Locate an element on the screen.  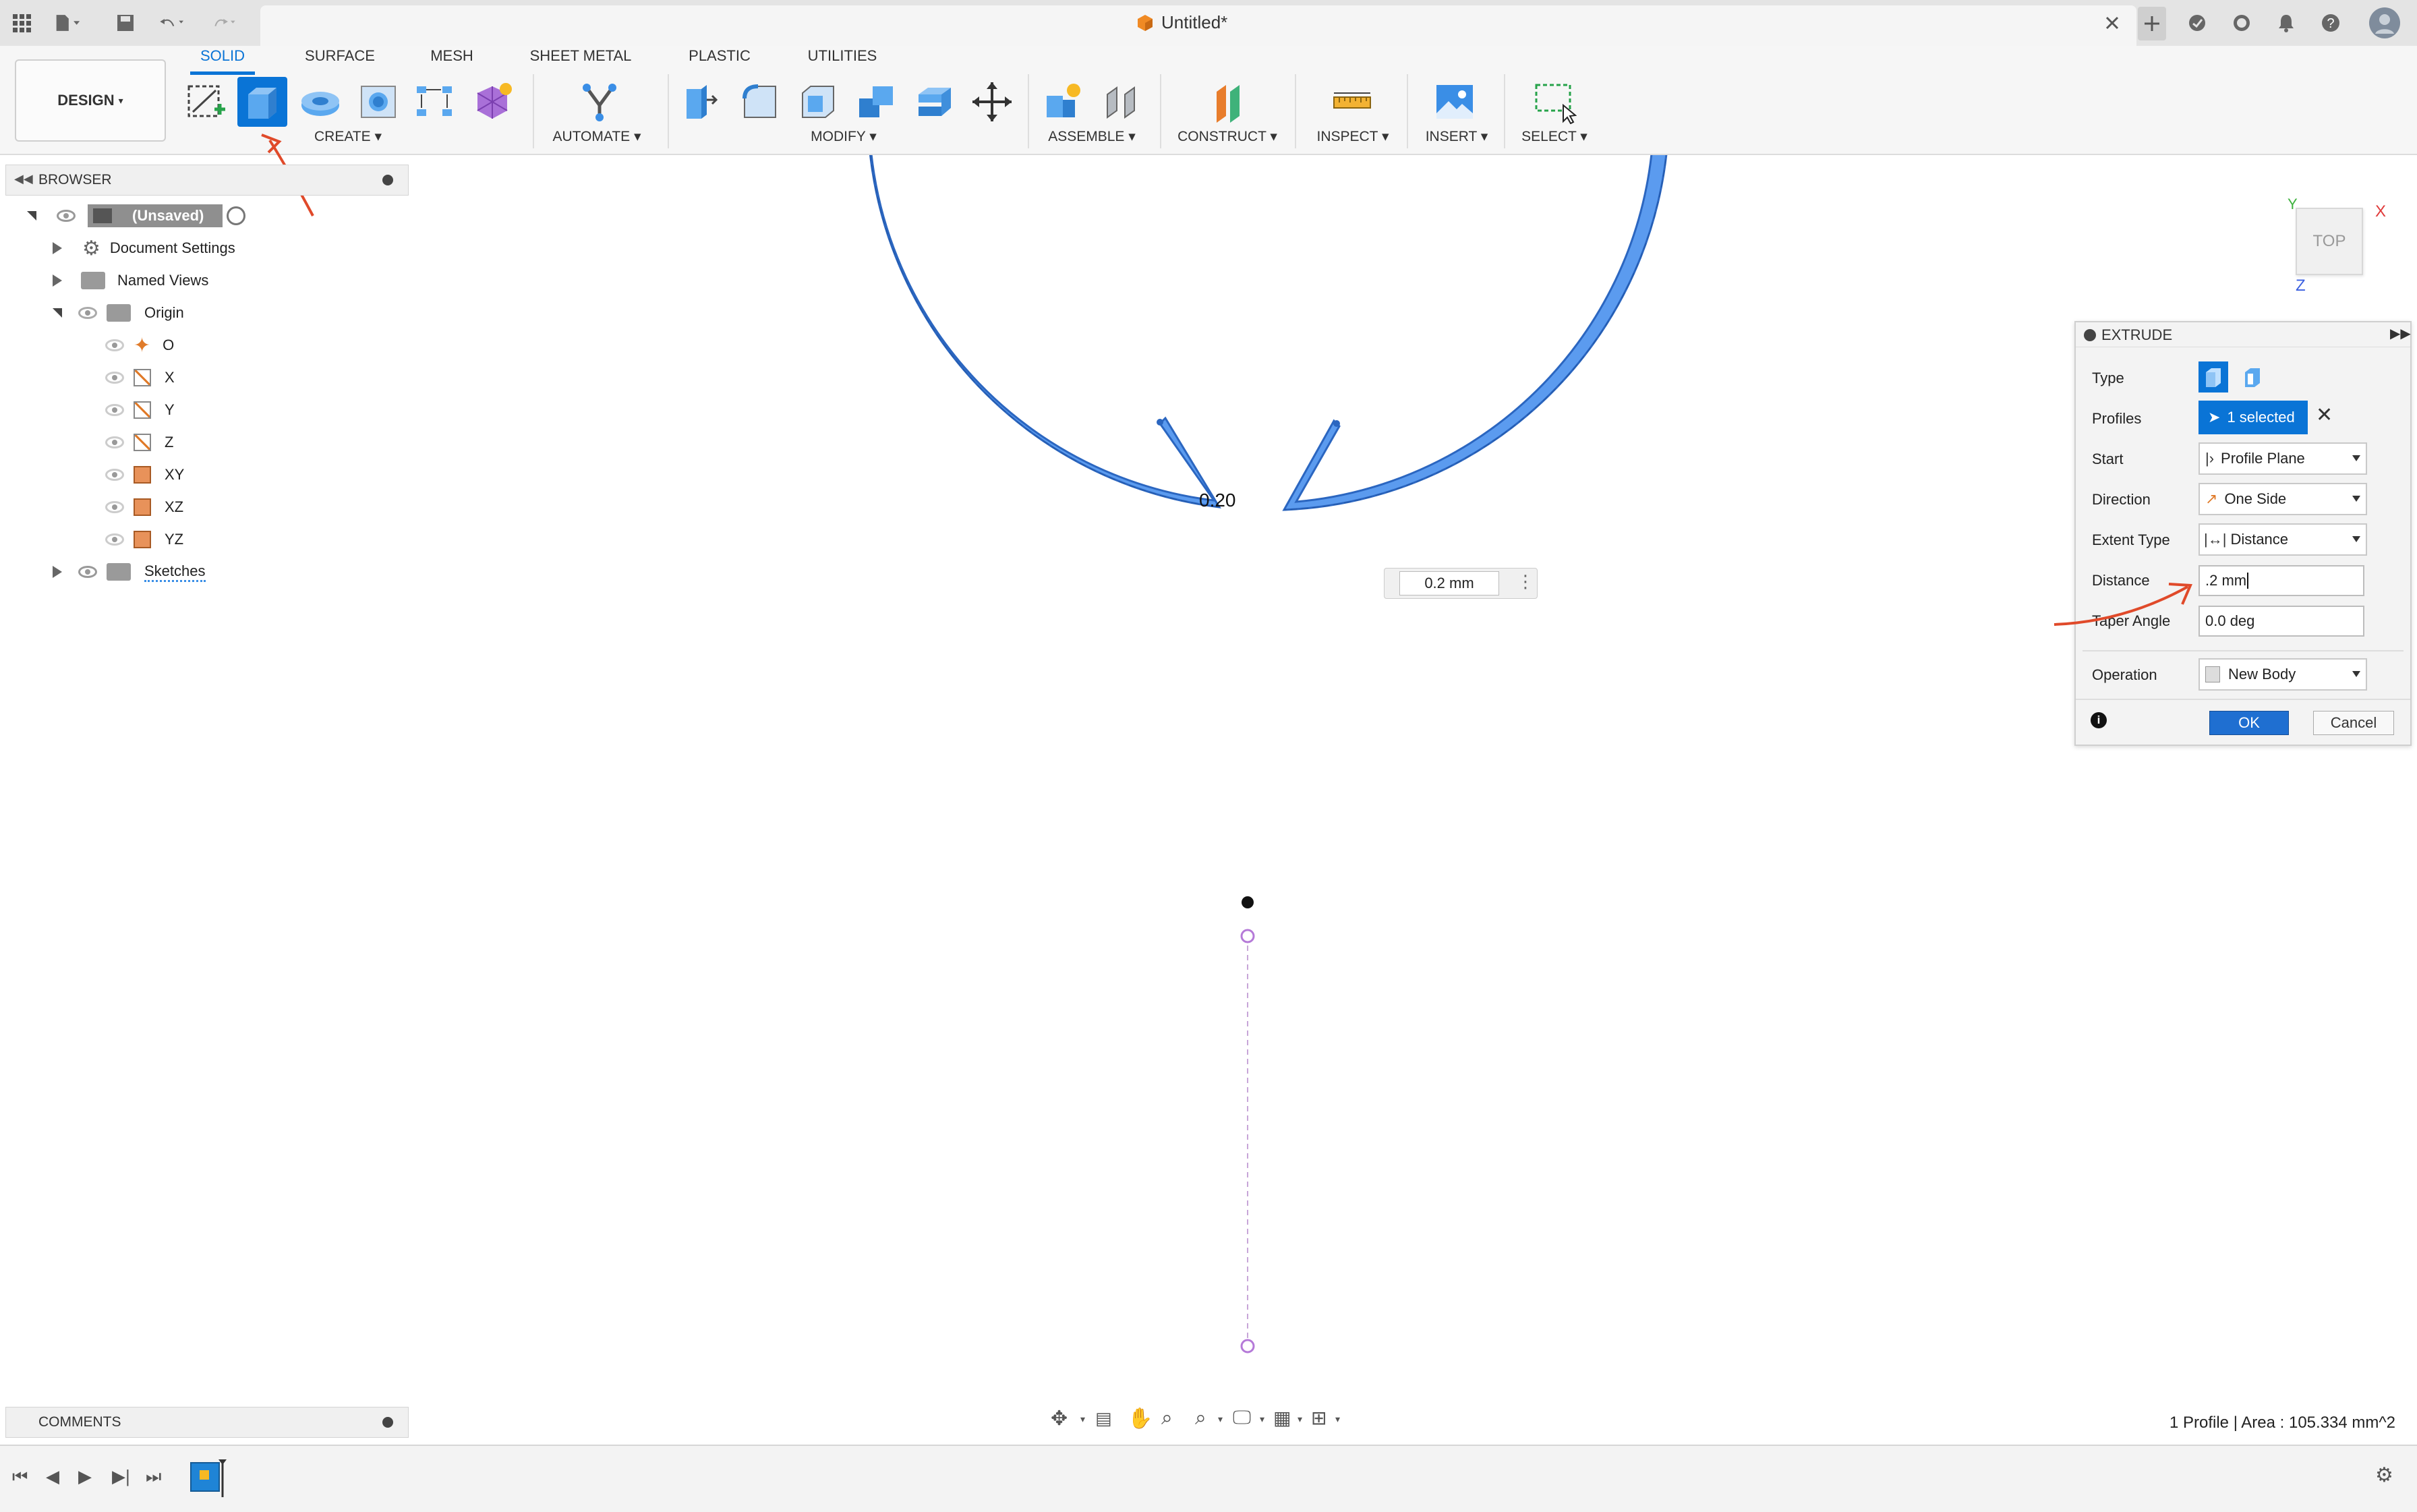
extrude-button is located at coordinates (262, 102).